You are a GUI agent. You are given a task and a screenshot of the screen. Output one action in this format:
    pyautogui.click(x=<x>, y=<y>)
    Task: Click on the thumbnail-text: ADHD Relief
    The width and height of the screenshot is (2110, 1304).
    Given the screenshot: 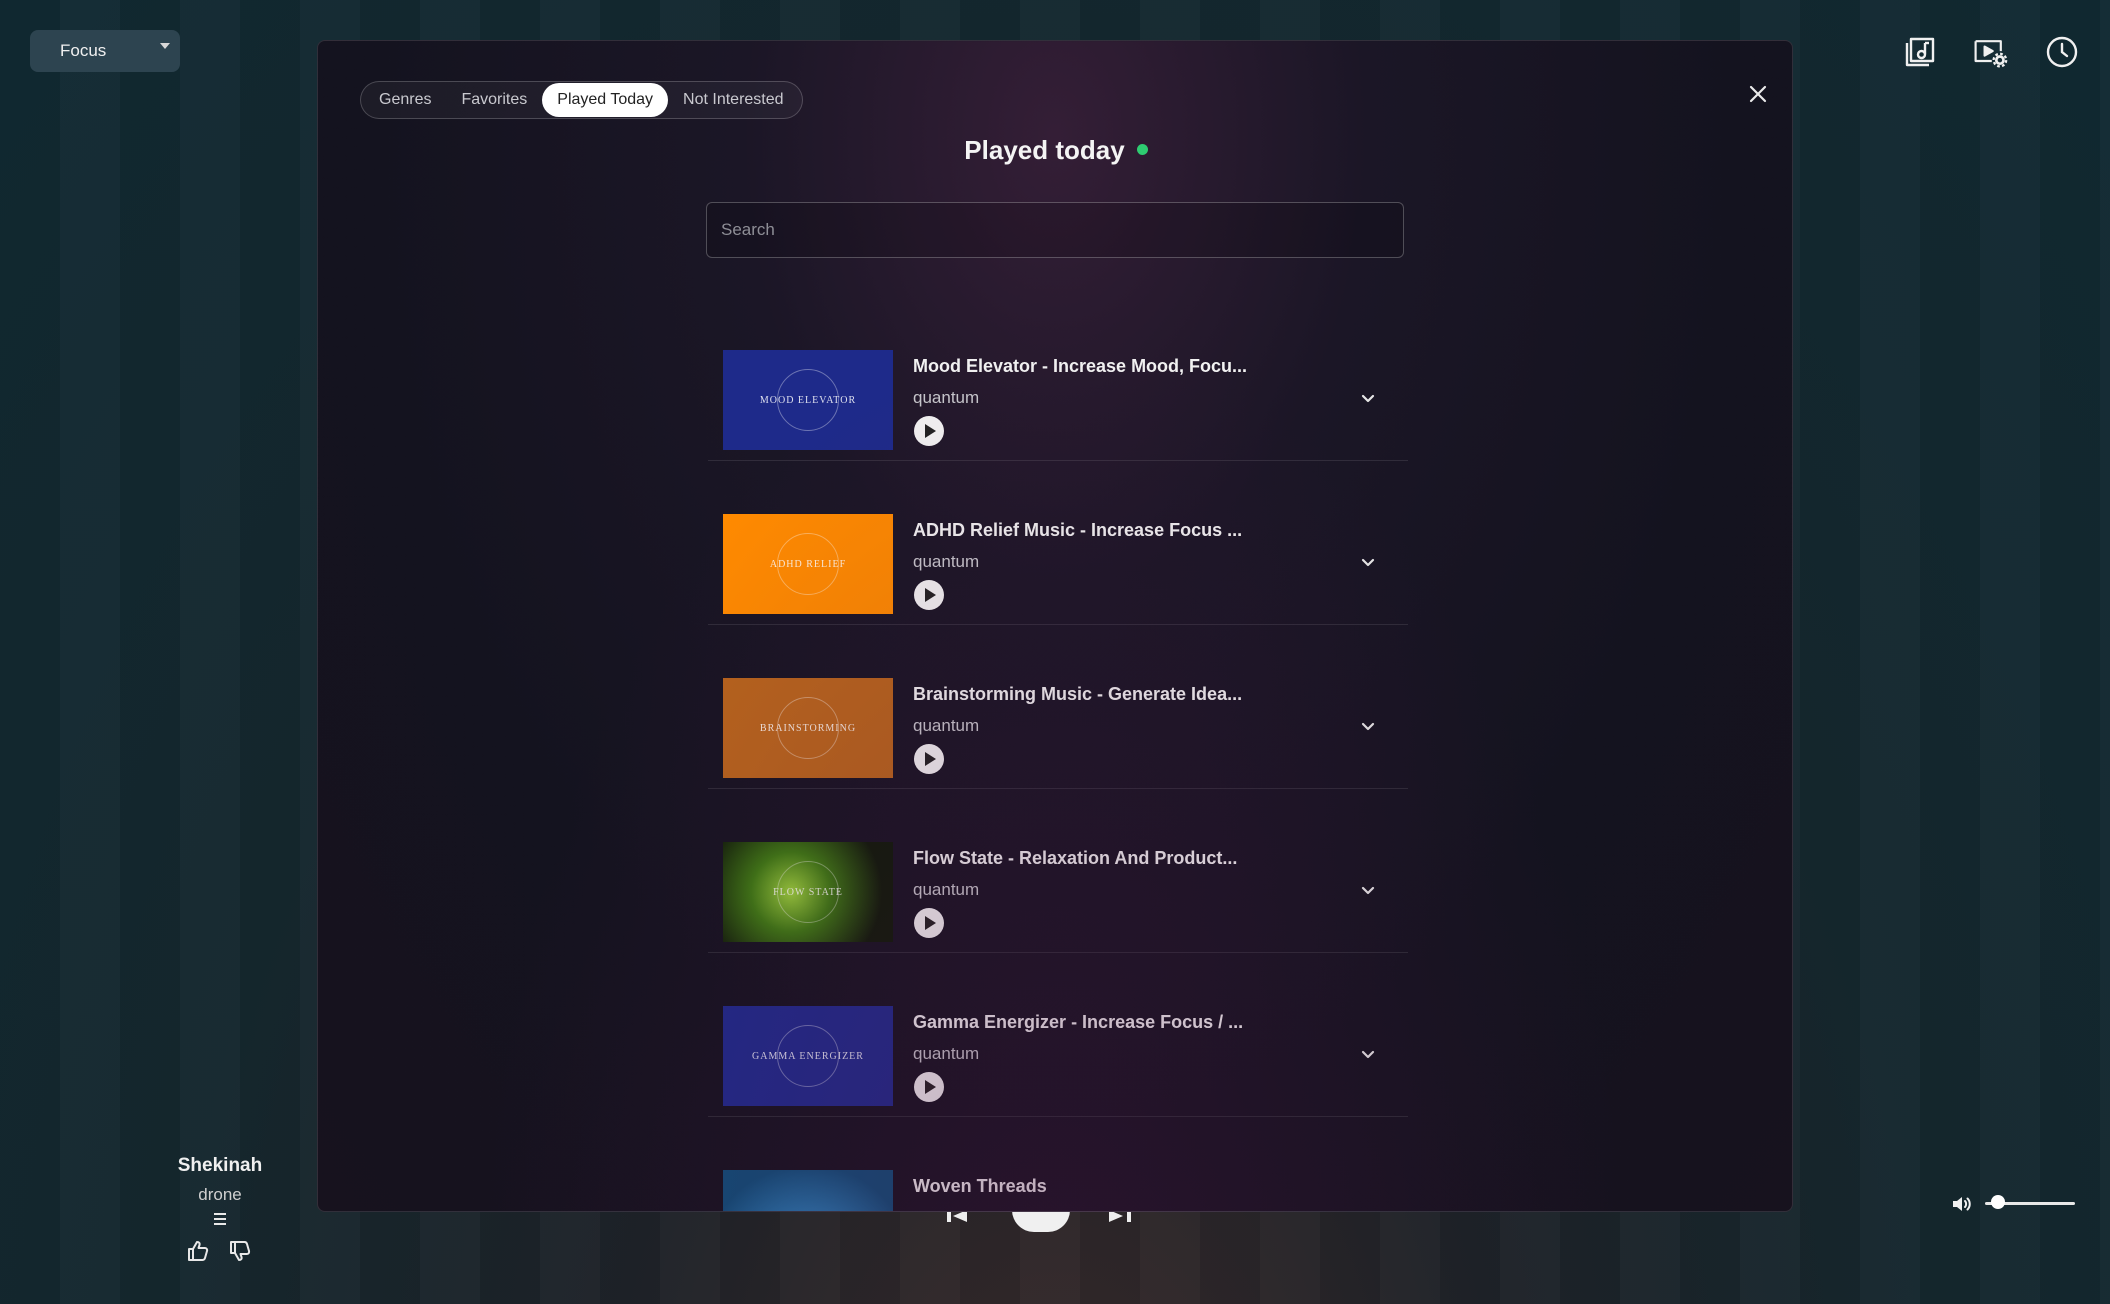 What is the action you would take?
    pyautogui.click(x=808, y=564)
    